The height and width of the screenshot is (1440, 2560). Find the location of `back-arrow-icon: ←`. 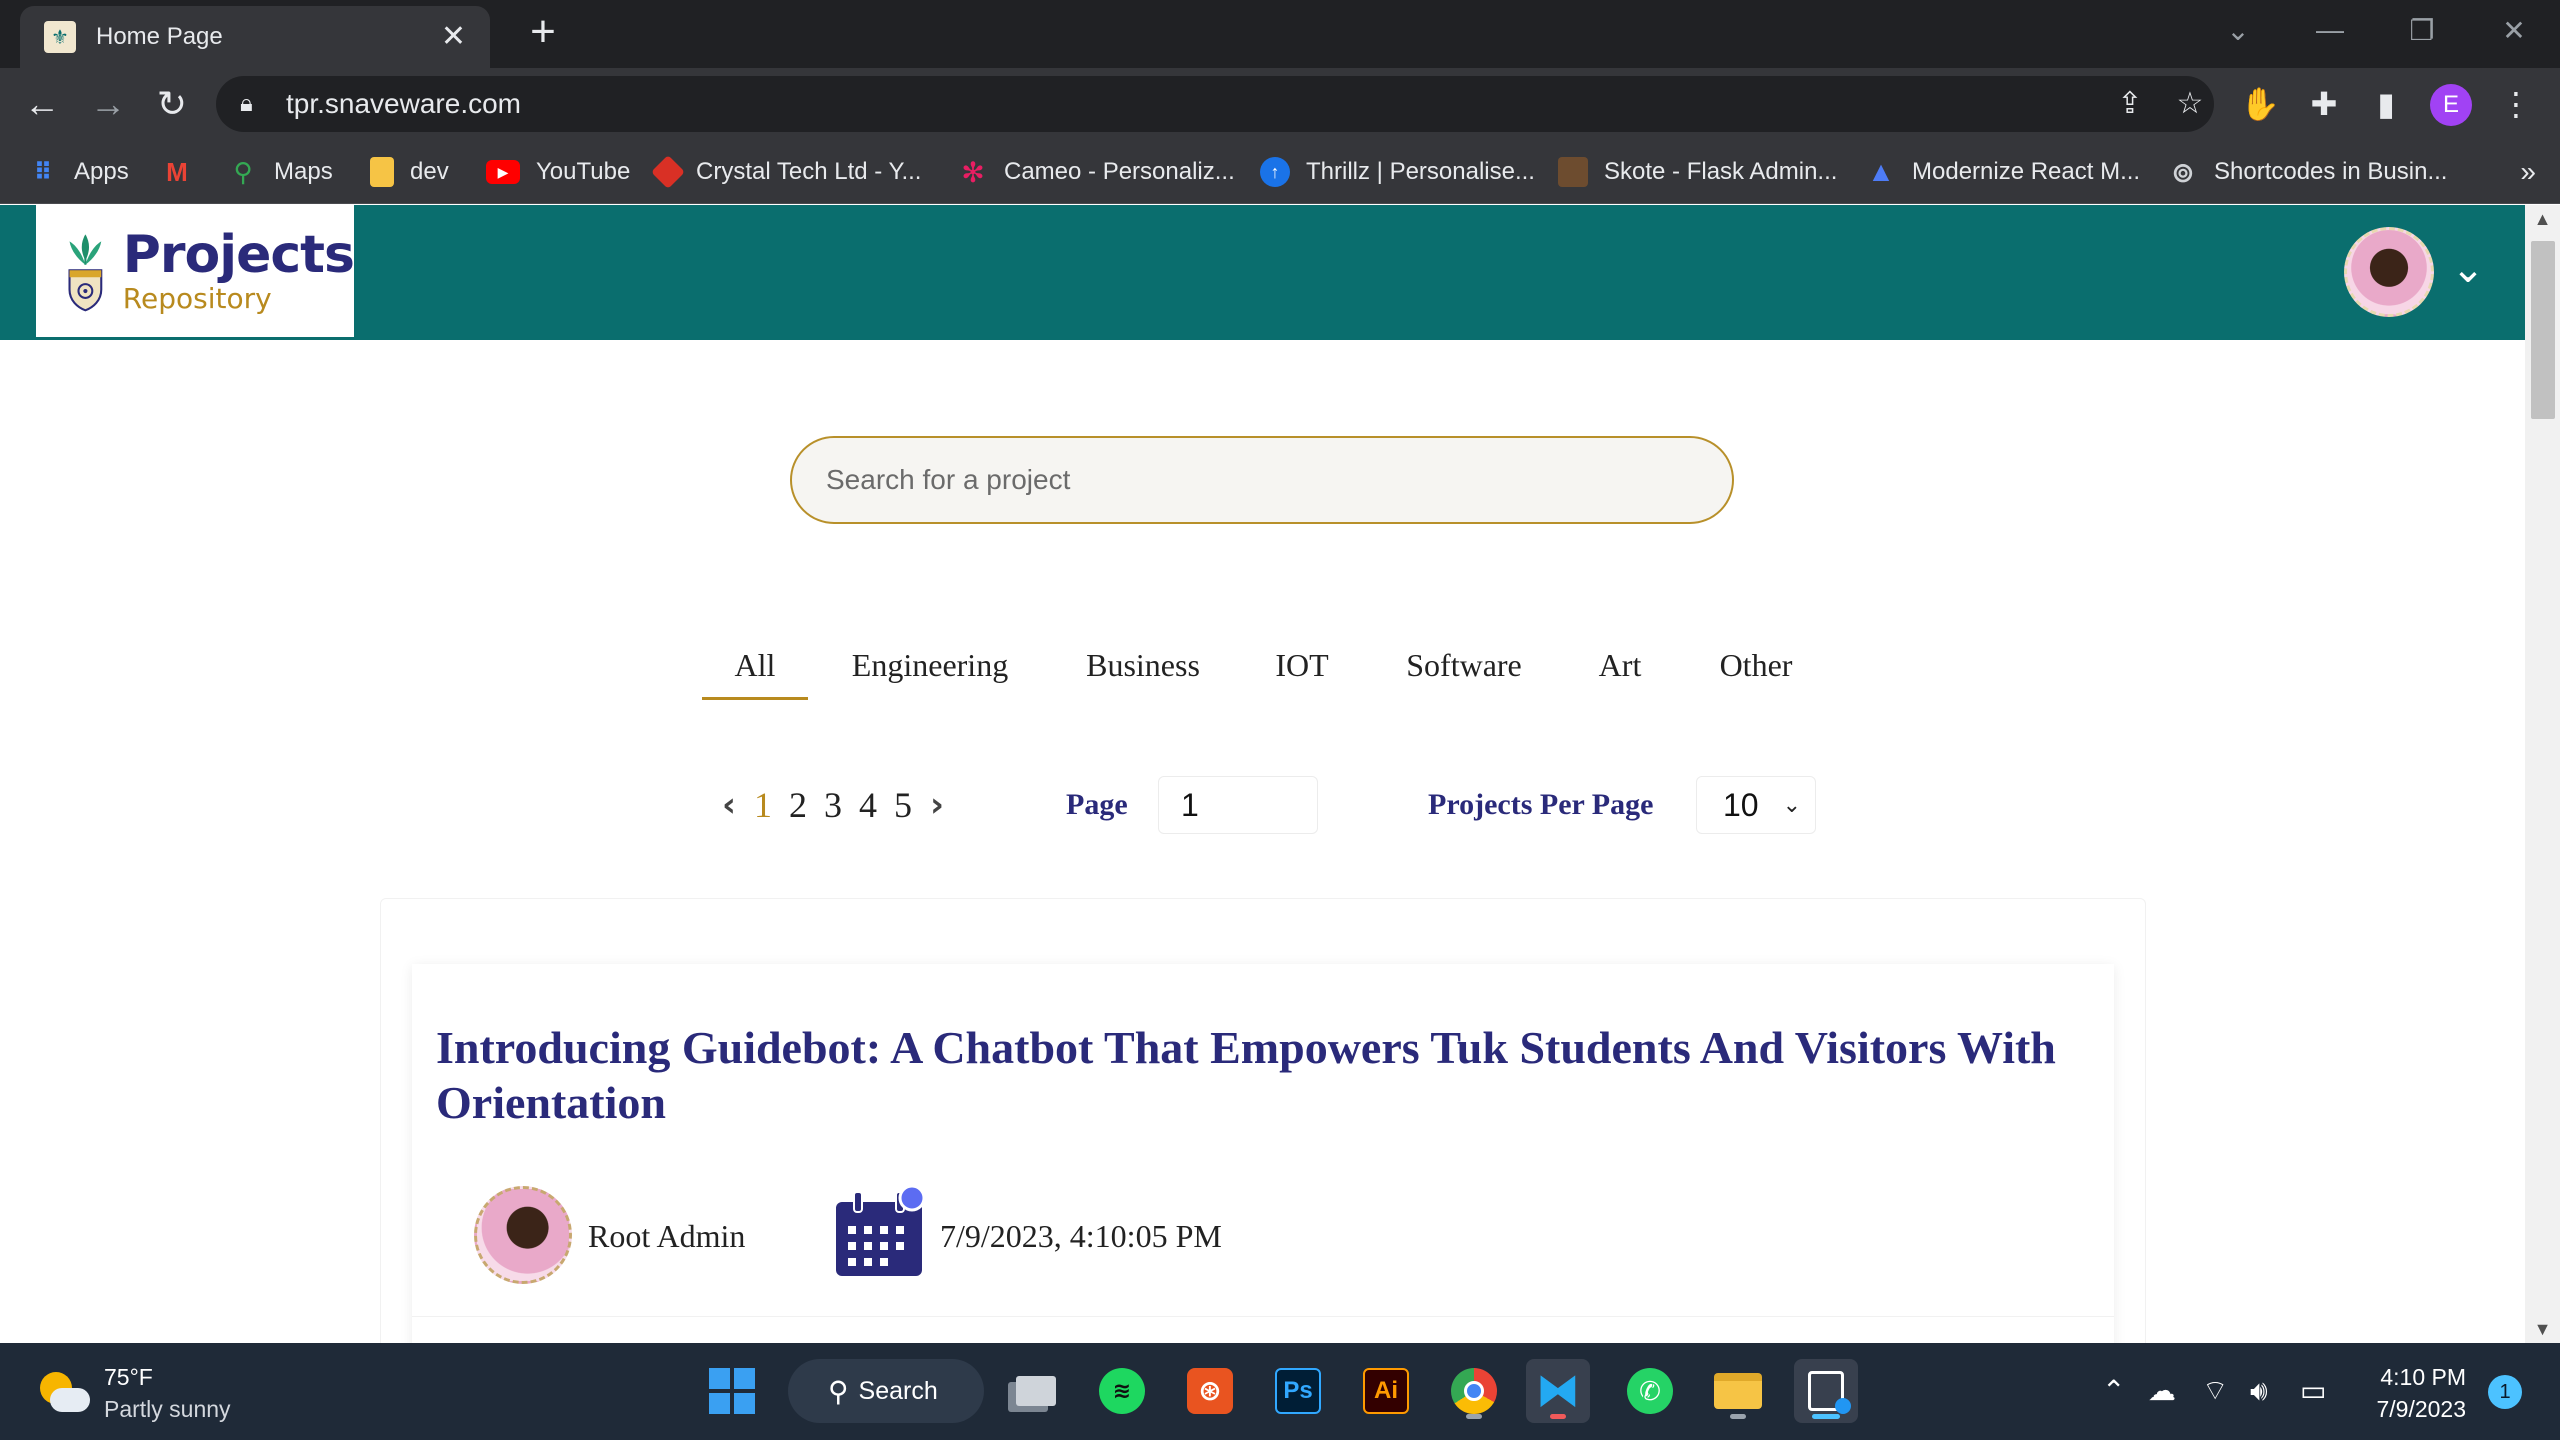

back-arrow-icon: ← is located at coordinates (42, 104).